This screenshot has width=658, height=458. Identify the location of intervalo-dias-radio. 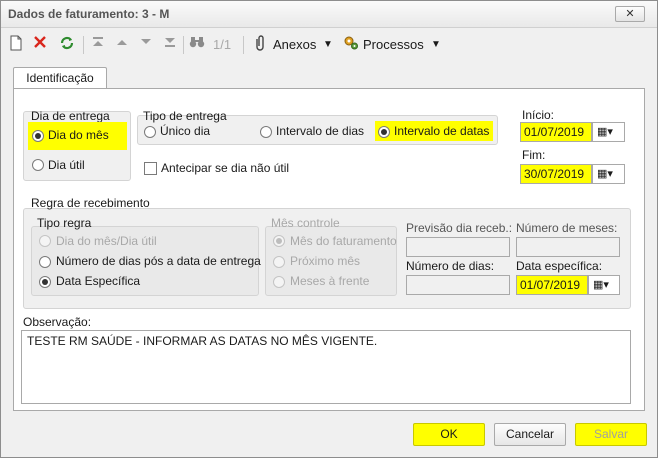
(266, 132).